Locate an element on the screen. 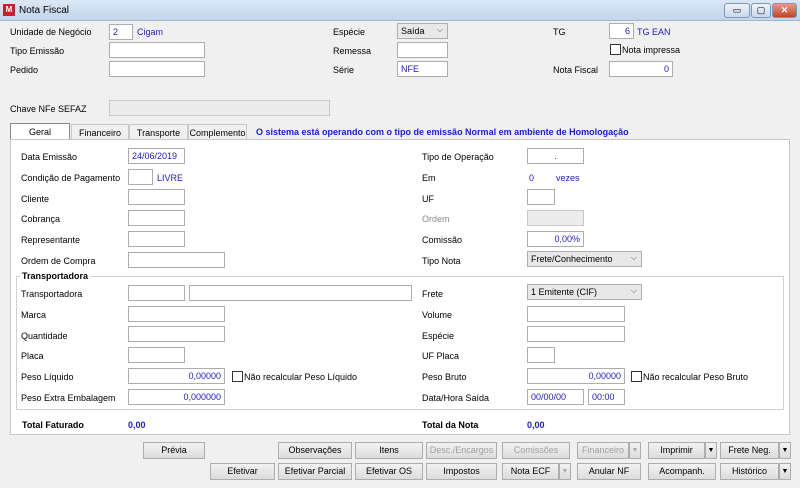 The width and height of the screenshot is (800, 488). financeiro-dropdown-arrow-icon: ▼ is located at coordinates (635, 450).